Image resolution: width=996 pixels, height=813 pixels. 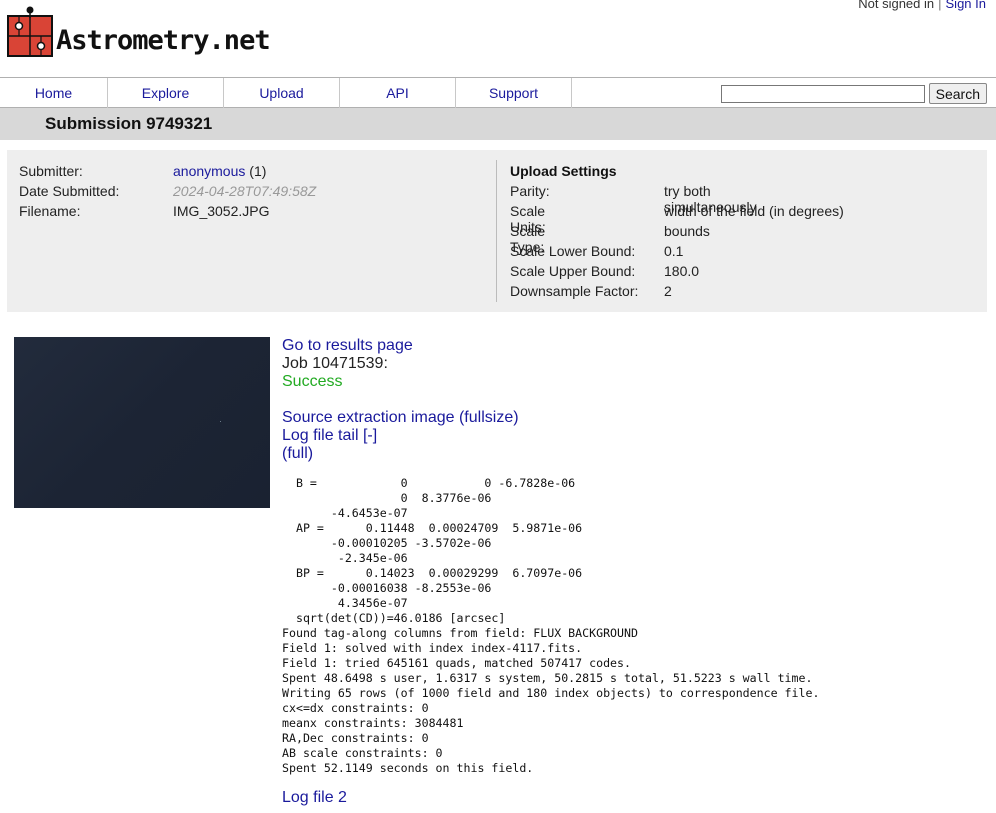 I want to click on log-line: meanx constraints: 3084481, so click(x=373, y=723).